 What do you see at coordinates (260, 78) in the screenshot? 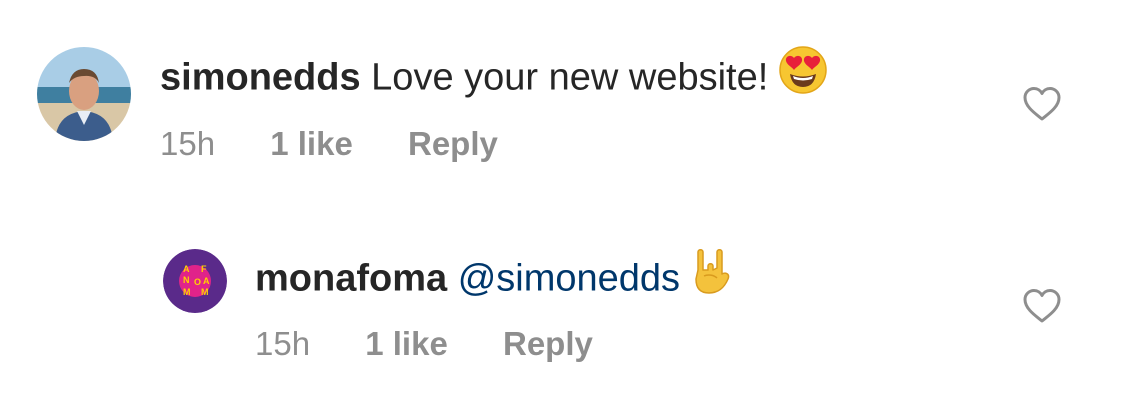
I see `comment-username: simonedds` at bounding box center [260, 78].